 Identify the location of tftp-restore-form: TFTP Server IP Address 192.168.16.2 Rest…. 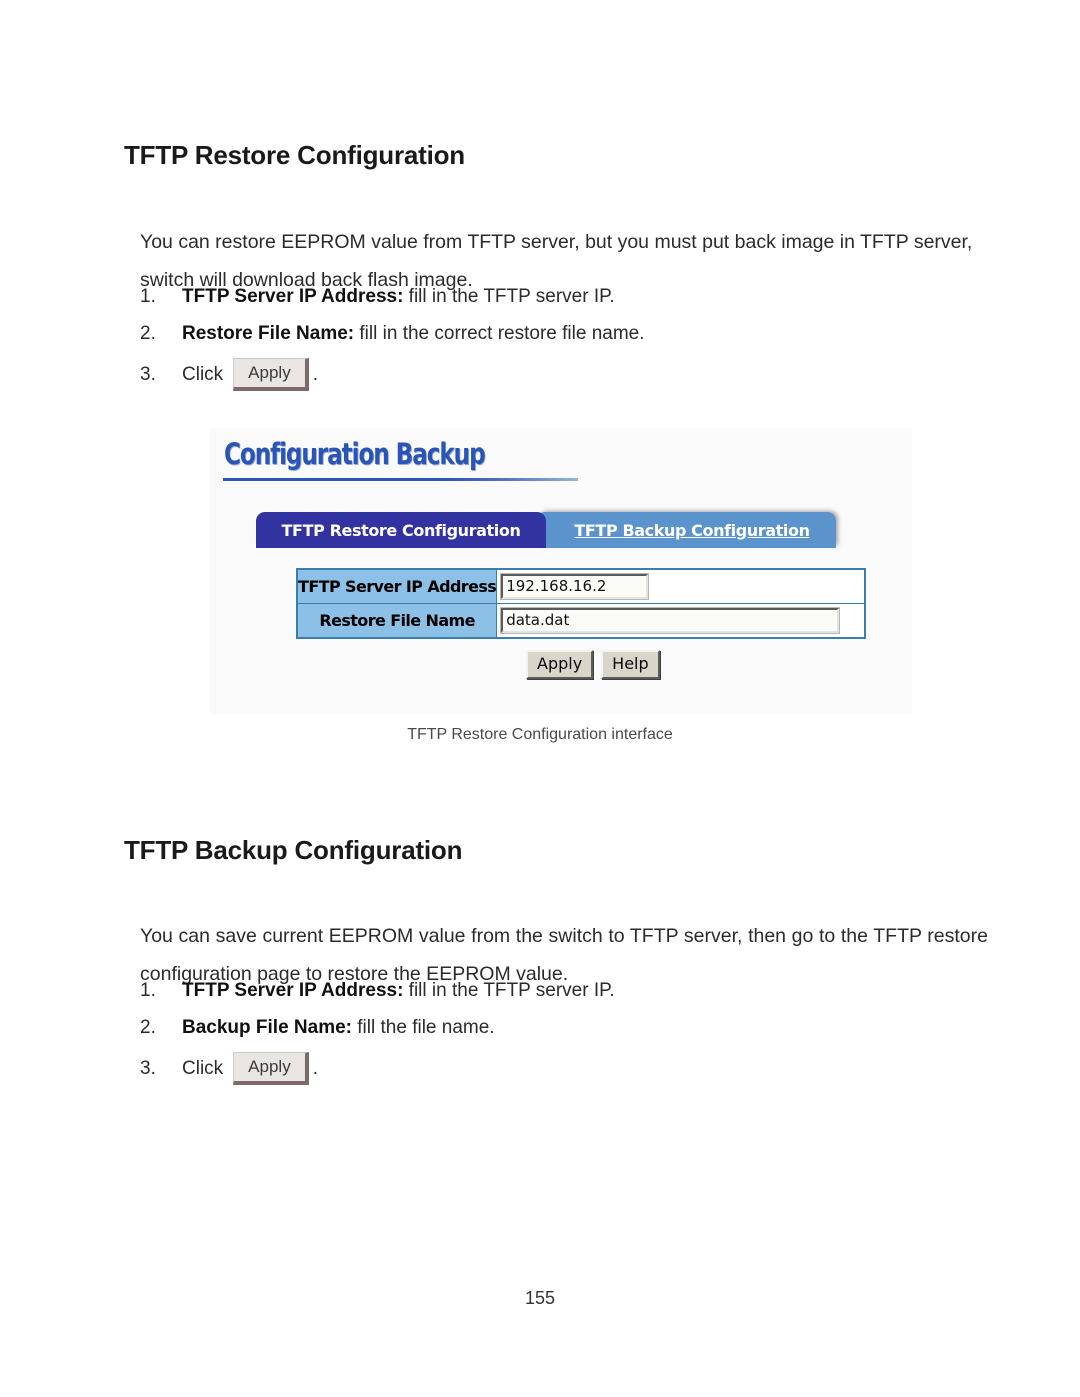
(581, 603).